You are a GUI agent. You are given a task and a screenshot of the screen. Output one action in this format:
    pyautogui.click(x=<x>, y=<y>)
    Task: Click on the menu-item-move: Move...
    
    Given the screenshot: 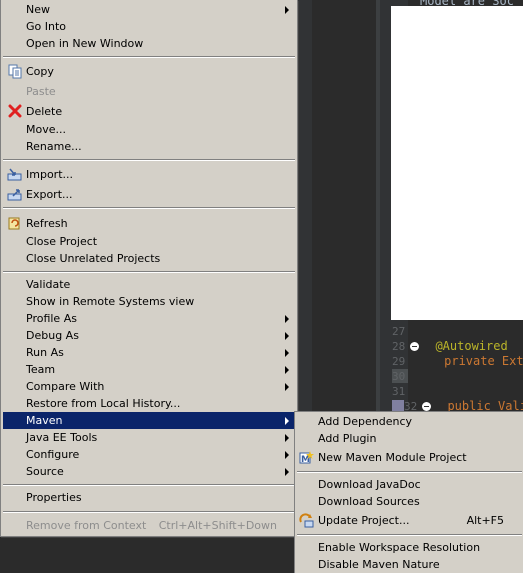 What is the action you would take?
    pyautogui.click(x=149, y=129)
    